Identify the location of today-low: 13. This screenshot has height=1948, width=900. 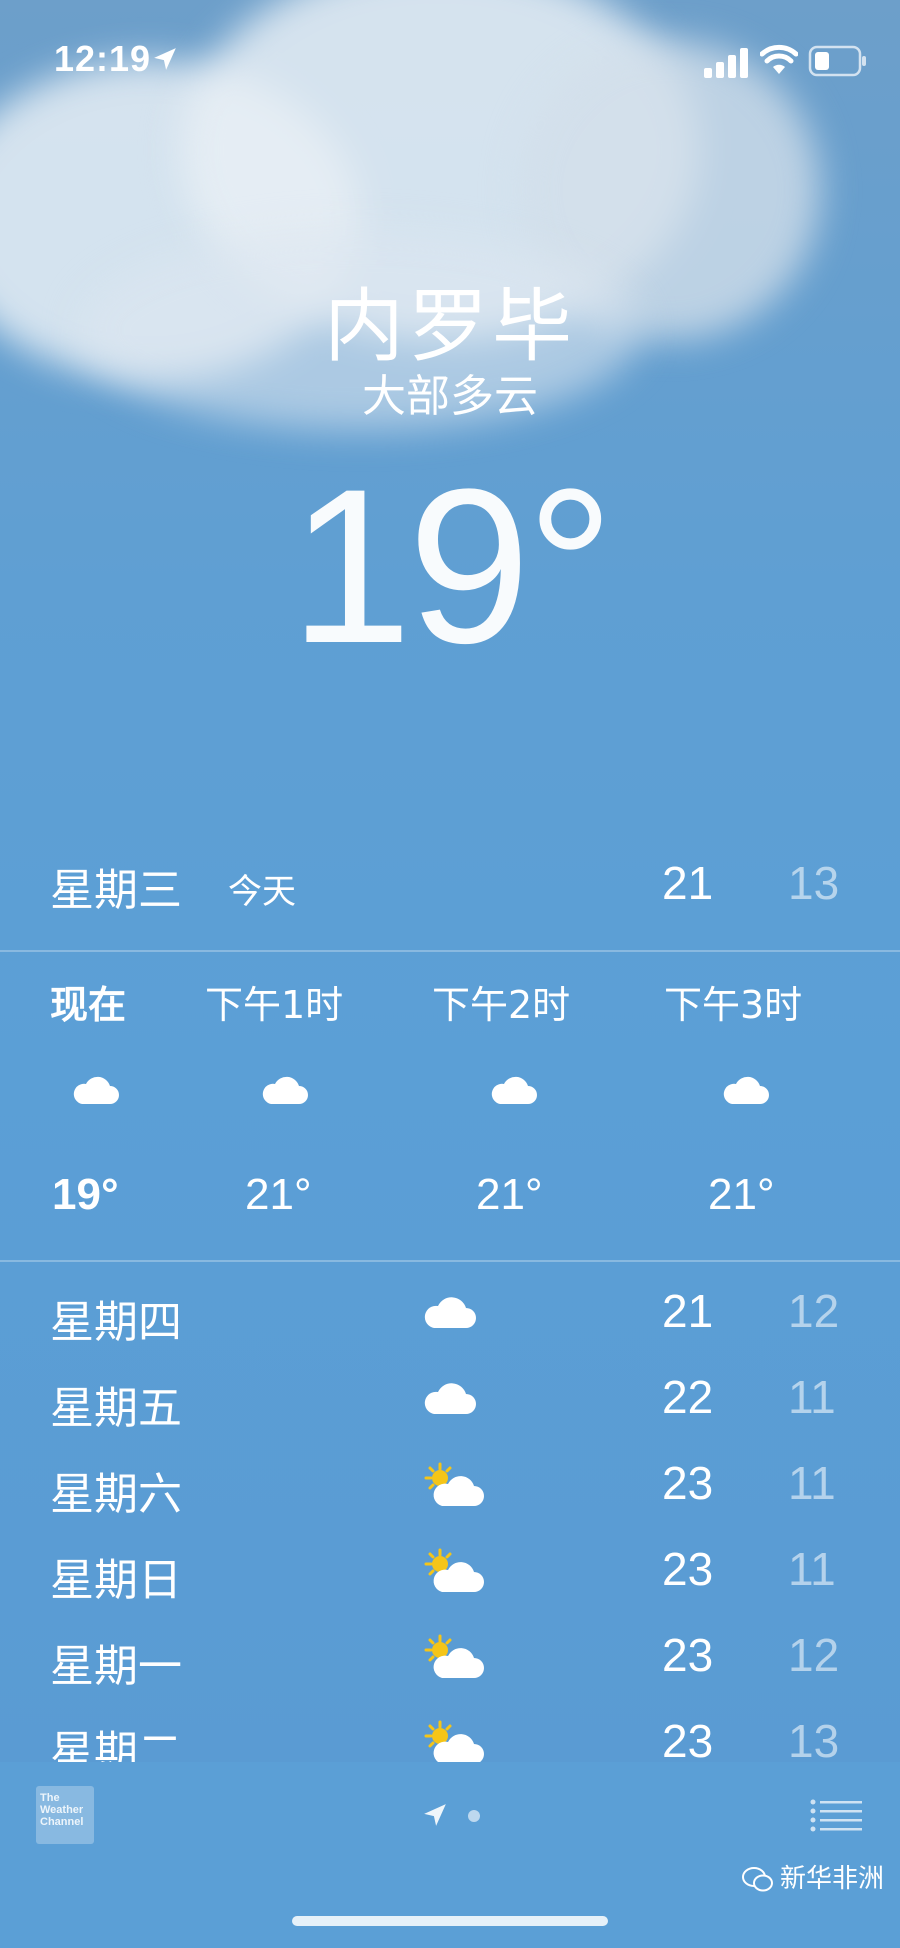
(814, 883).